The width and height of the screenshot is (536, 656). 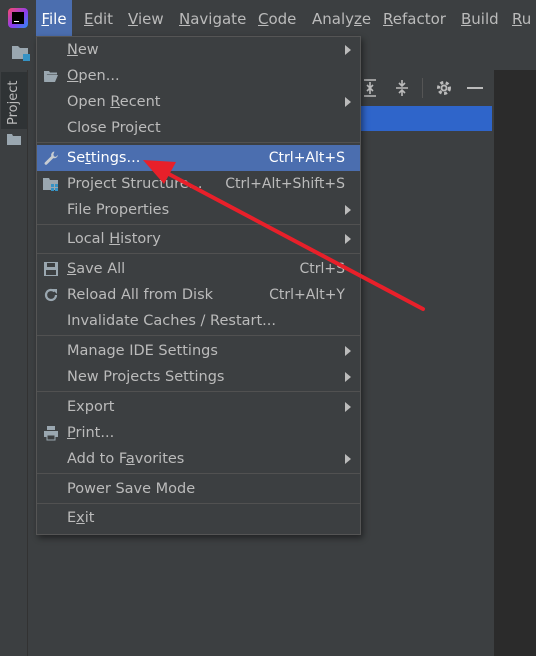 I want to click on shortcut-label: Ctrl+Alt+Y, so click(x=307, y=295).